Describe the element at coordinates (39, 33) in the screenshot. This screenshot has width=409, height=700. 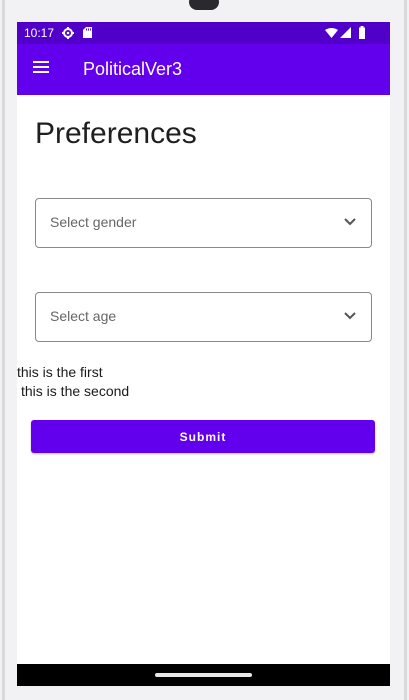
I see `status-time: 10:17` at that location.